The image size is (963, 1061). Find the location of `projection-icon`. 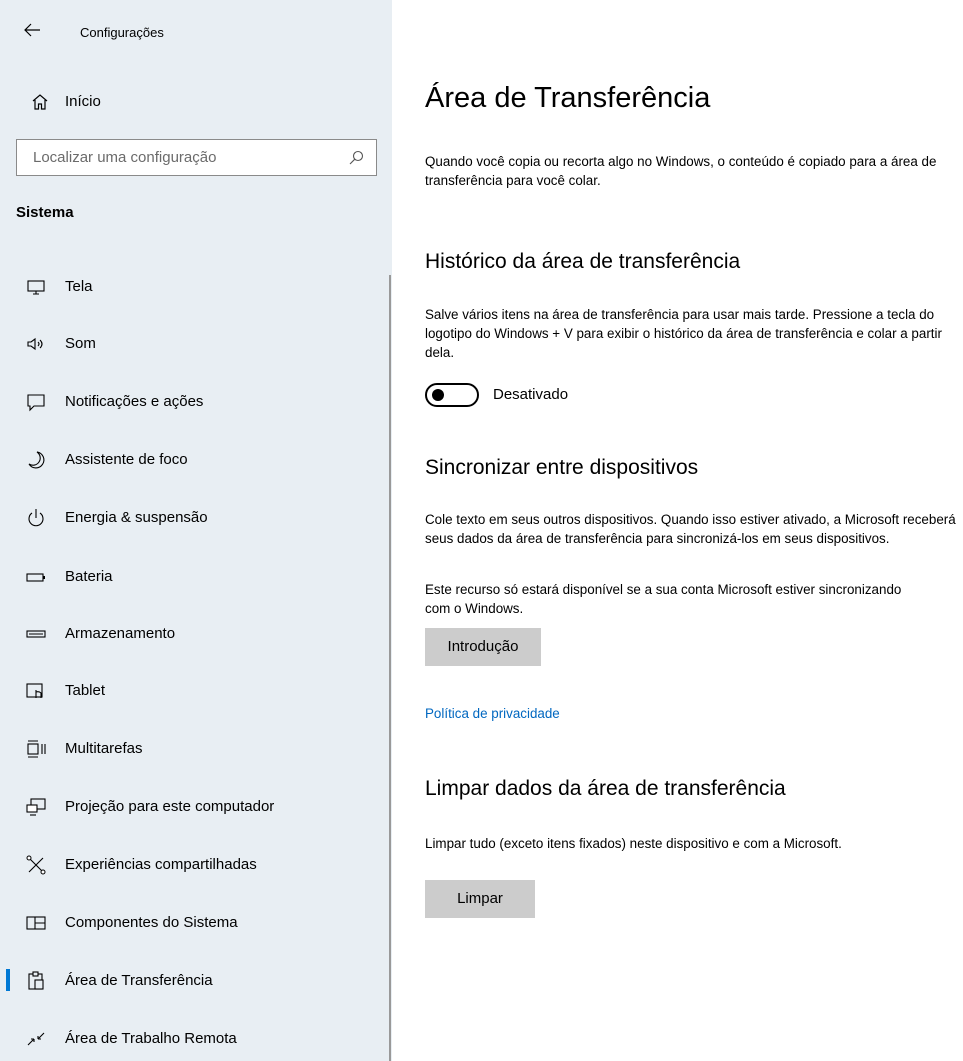

projection-icon is located at coordinates (36, 807).